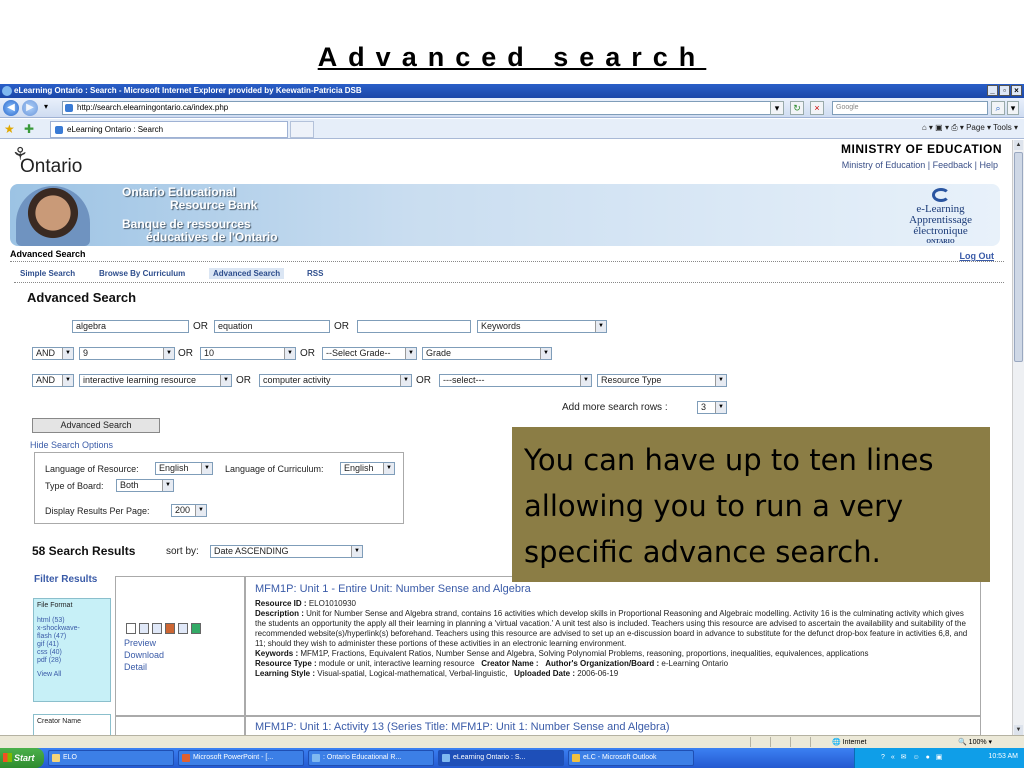 Image resolution: width=1024 pixels, height=768 pixels. I want to click on grade-select-2: 10, so click(248, 353).